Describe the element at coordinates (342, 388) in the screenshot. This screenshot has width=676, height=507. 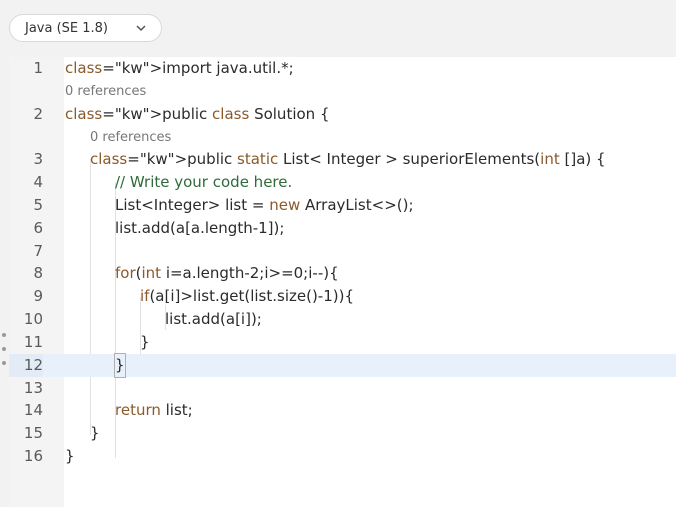
I see `code-line-13: 13` at that location.